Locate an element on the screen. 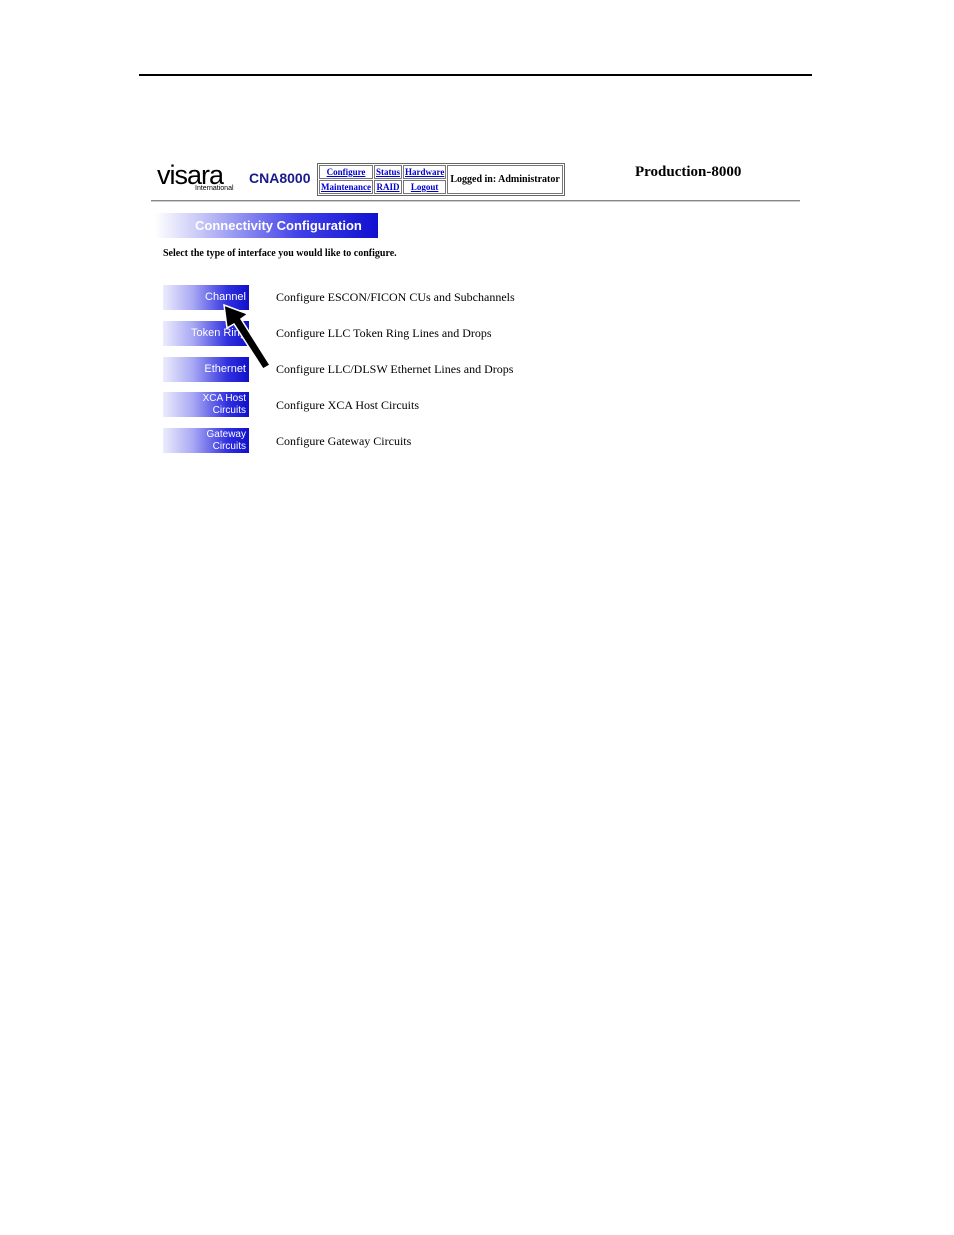 This screenshot has height=1235, width=954. nav-cell-configure: Configure is located at coordinates (346, 172).